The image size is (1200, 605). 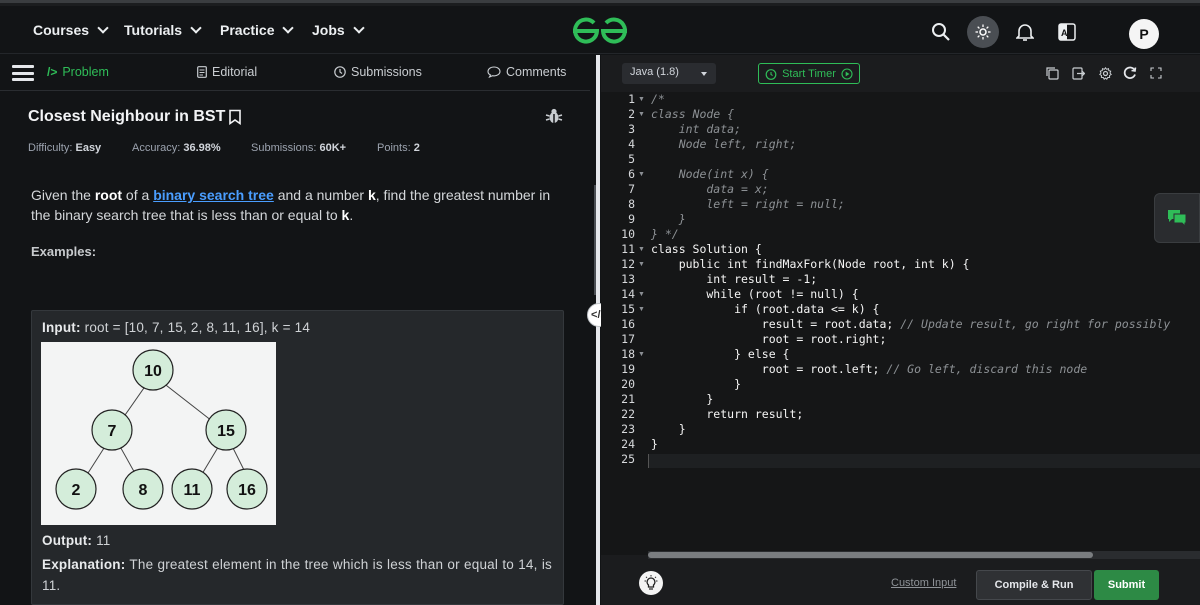 I want to click on desc-text-1: Given the, so click(x=63, y=195).